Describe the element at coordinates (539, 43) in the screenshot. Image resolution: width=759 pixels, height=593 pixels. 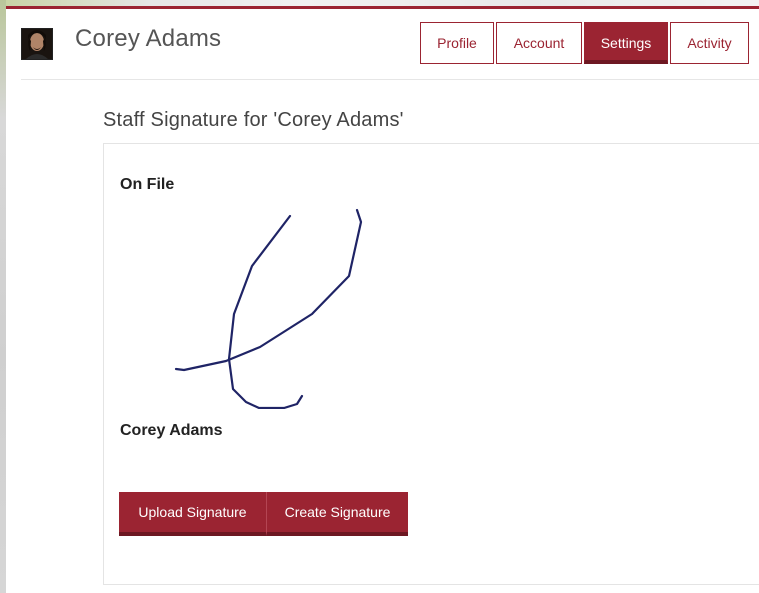
I see `tab-account: Account` at that location.